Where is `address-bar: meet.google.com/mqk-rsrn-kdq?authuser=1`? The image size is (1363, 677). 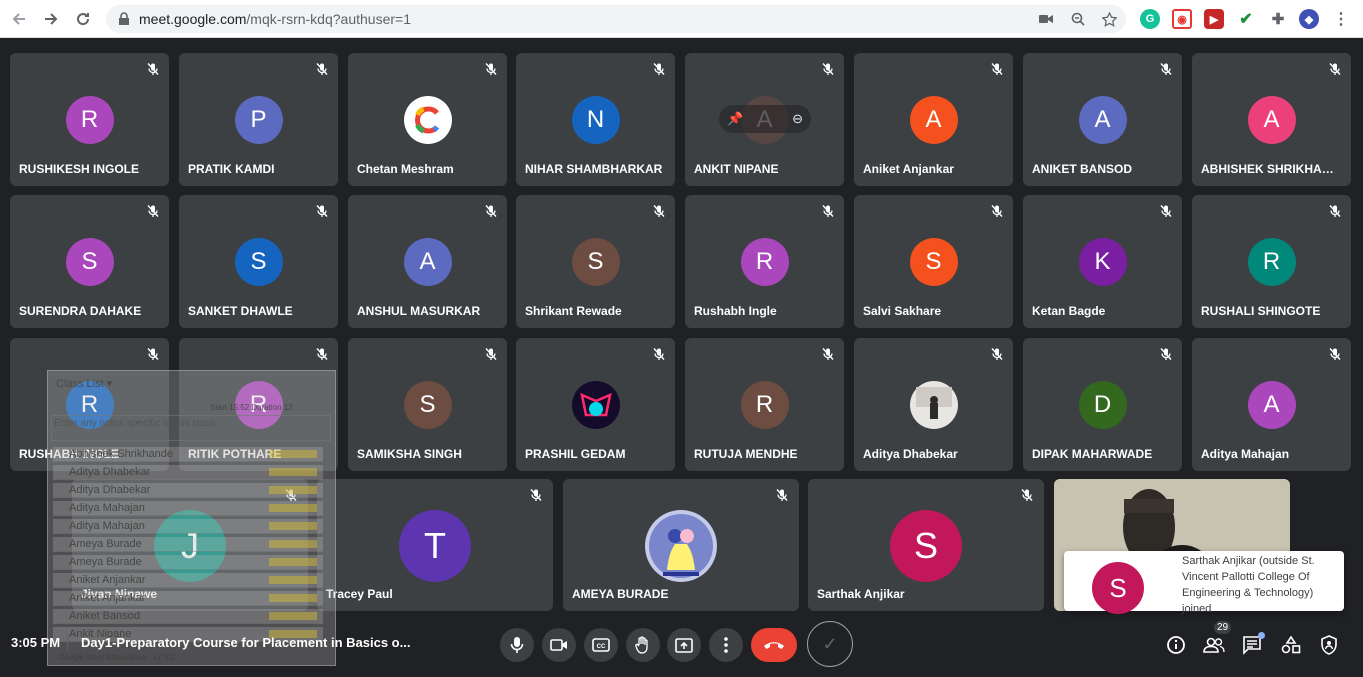
address-bar: meet.google.com/mqk-rsrn-kdq?authuser=1 is located at coordinates (616, 19).